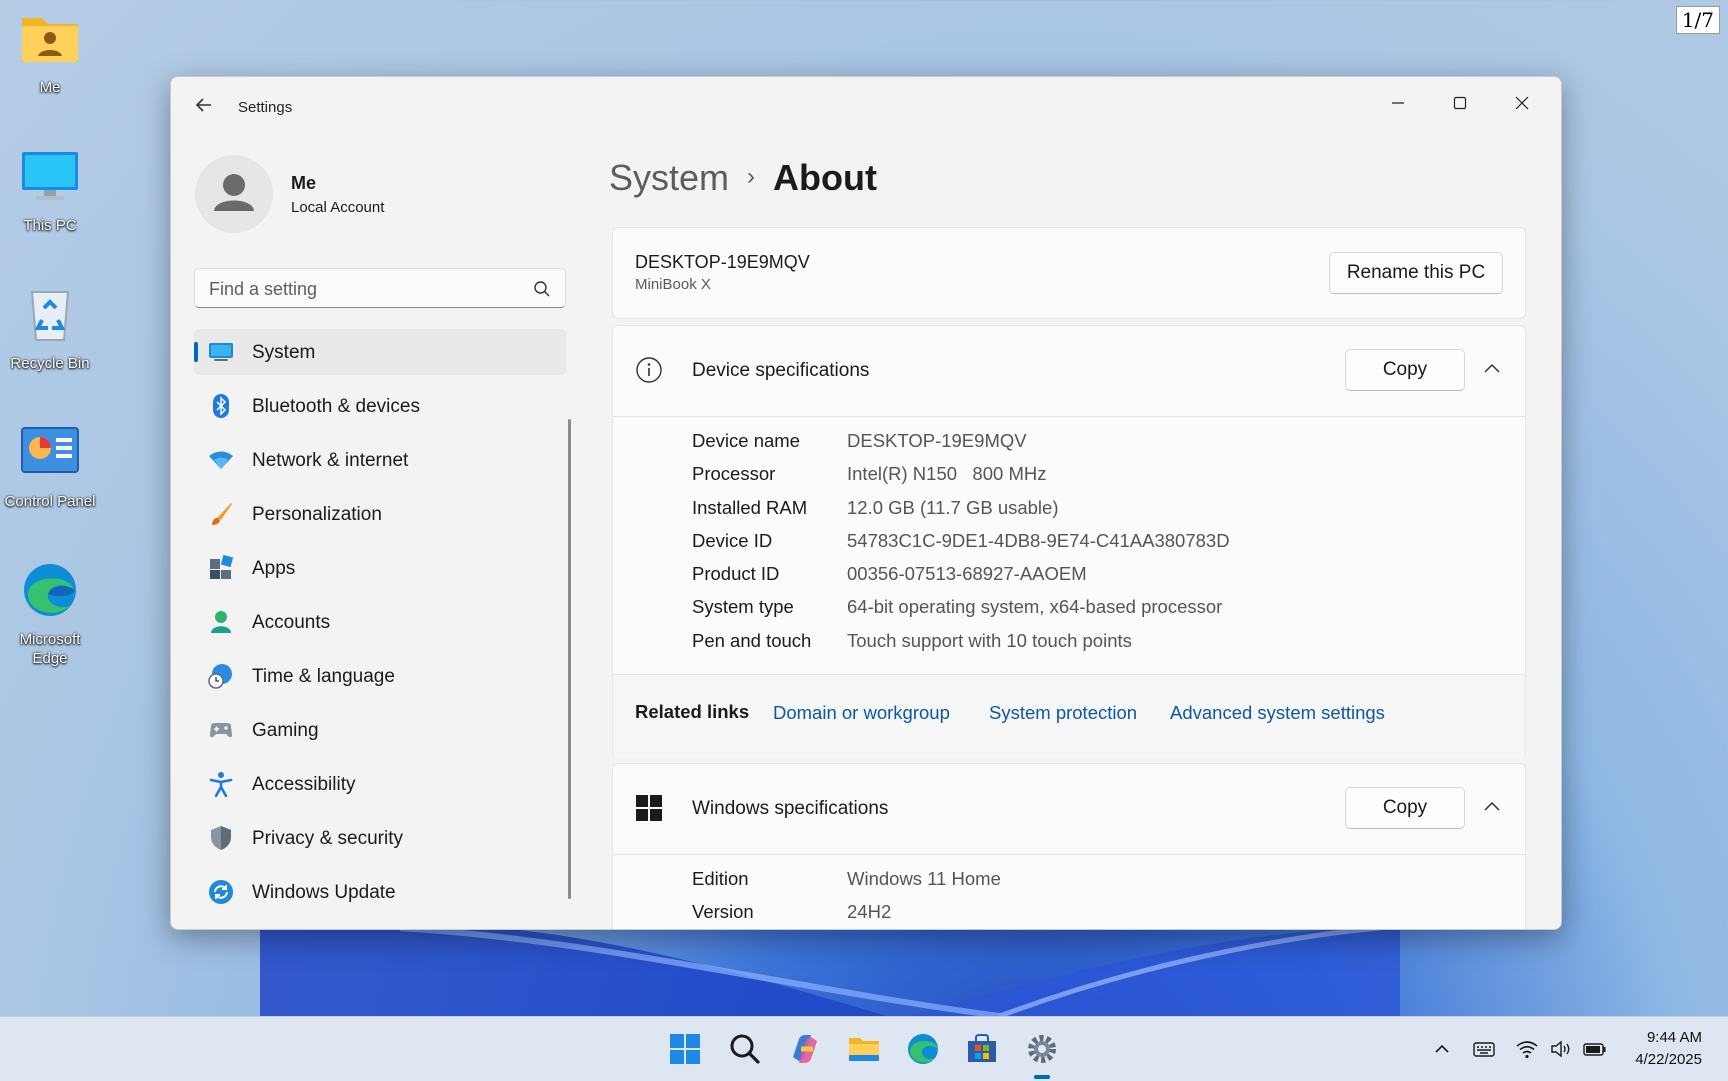 Image resolution: width=1728 pixels, height=1081 pixels. What do you see at coordinates (953, 507) in the screenshot?
I see `spec-value: 12.0 GB (11.7 GB usable)` at bounding box center [953, 507].